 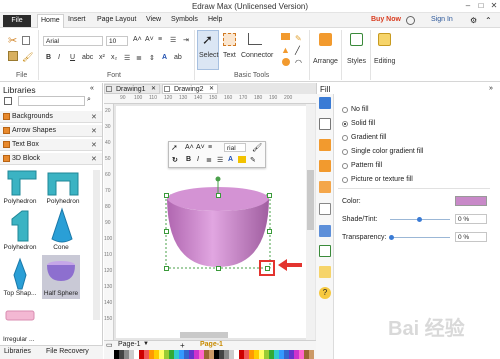 I want to click on library-backgrounds: Backgrounds, so click(x=51, y=117).